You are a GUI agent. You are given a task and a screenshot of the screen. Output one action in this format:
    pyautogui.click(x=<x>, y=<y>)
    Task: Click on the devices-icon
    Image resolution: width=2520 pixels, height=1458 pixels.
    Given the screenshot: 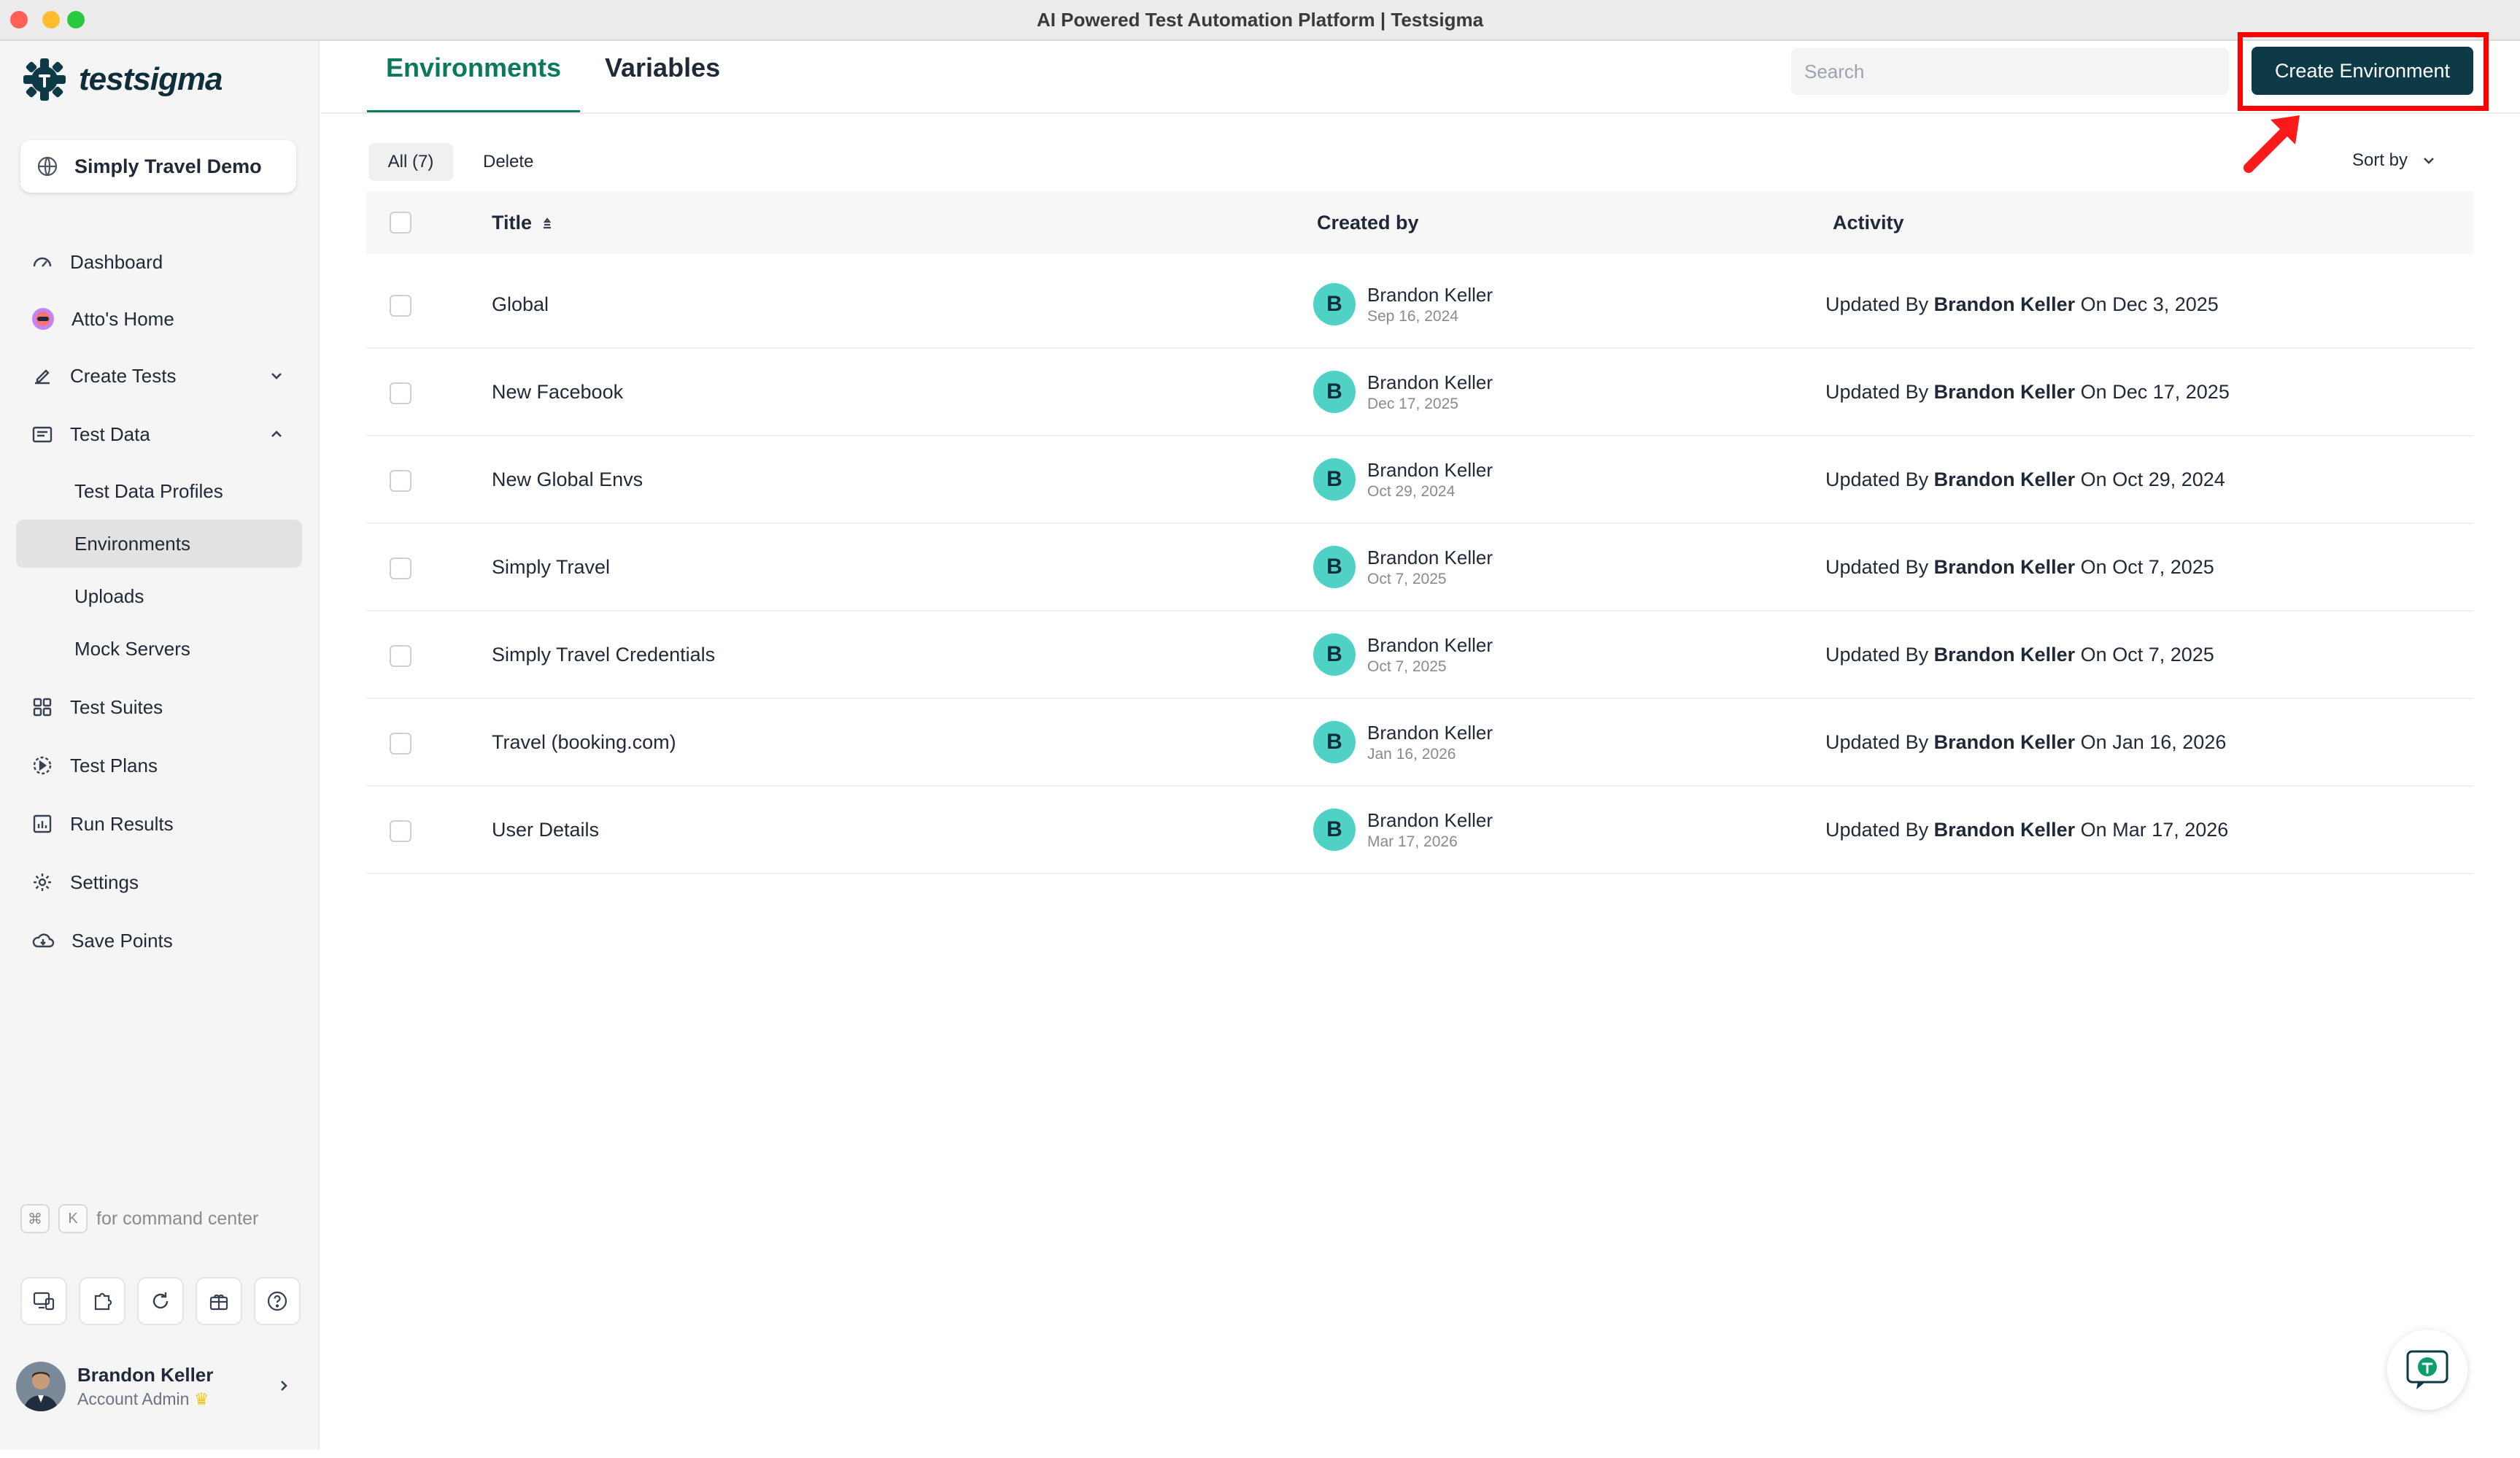 What is the action you would take?
    pyautogui.click(x=44, y=1301)
    